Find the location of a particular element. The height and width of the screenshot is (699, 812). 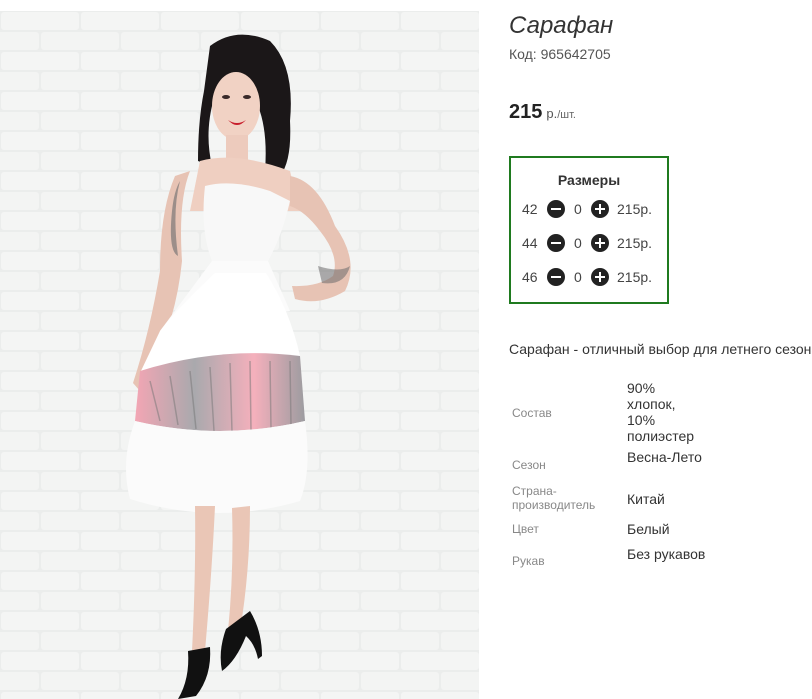

attribute-value: Без рукавов is located at coordinates (666, 554).